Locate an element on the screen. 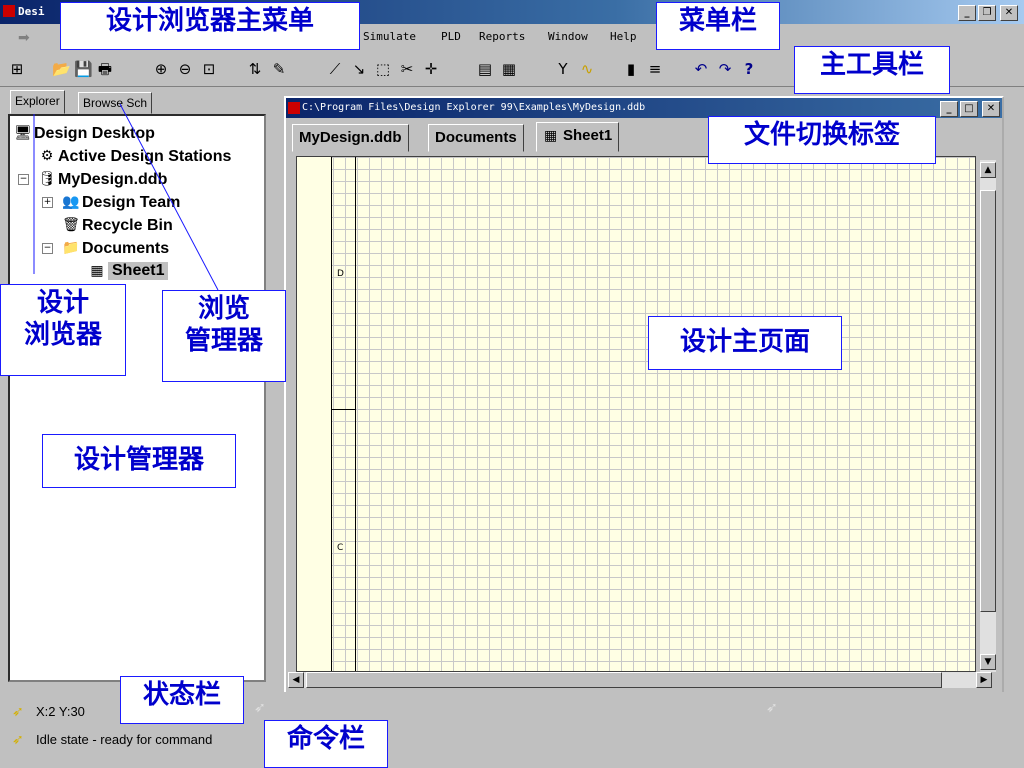 This screenshot has height=768, width=1024. tree-item-sheet1: Sheet1 is located at coordinates (138, 271).